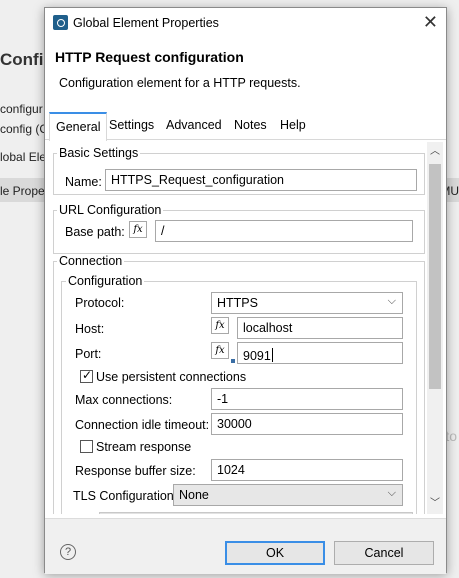  What do you see at coordinates (146, 23) in the screenshot?
I see `dialog-title: Global Element Properties` at bounding box center [146, 23].